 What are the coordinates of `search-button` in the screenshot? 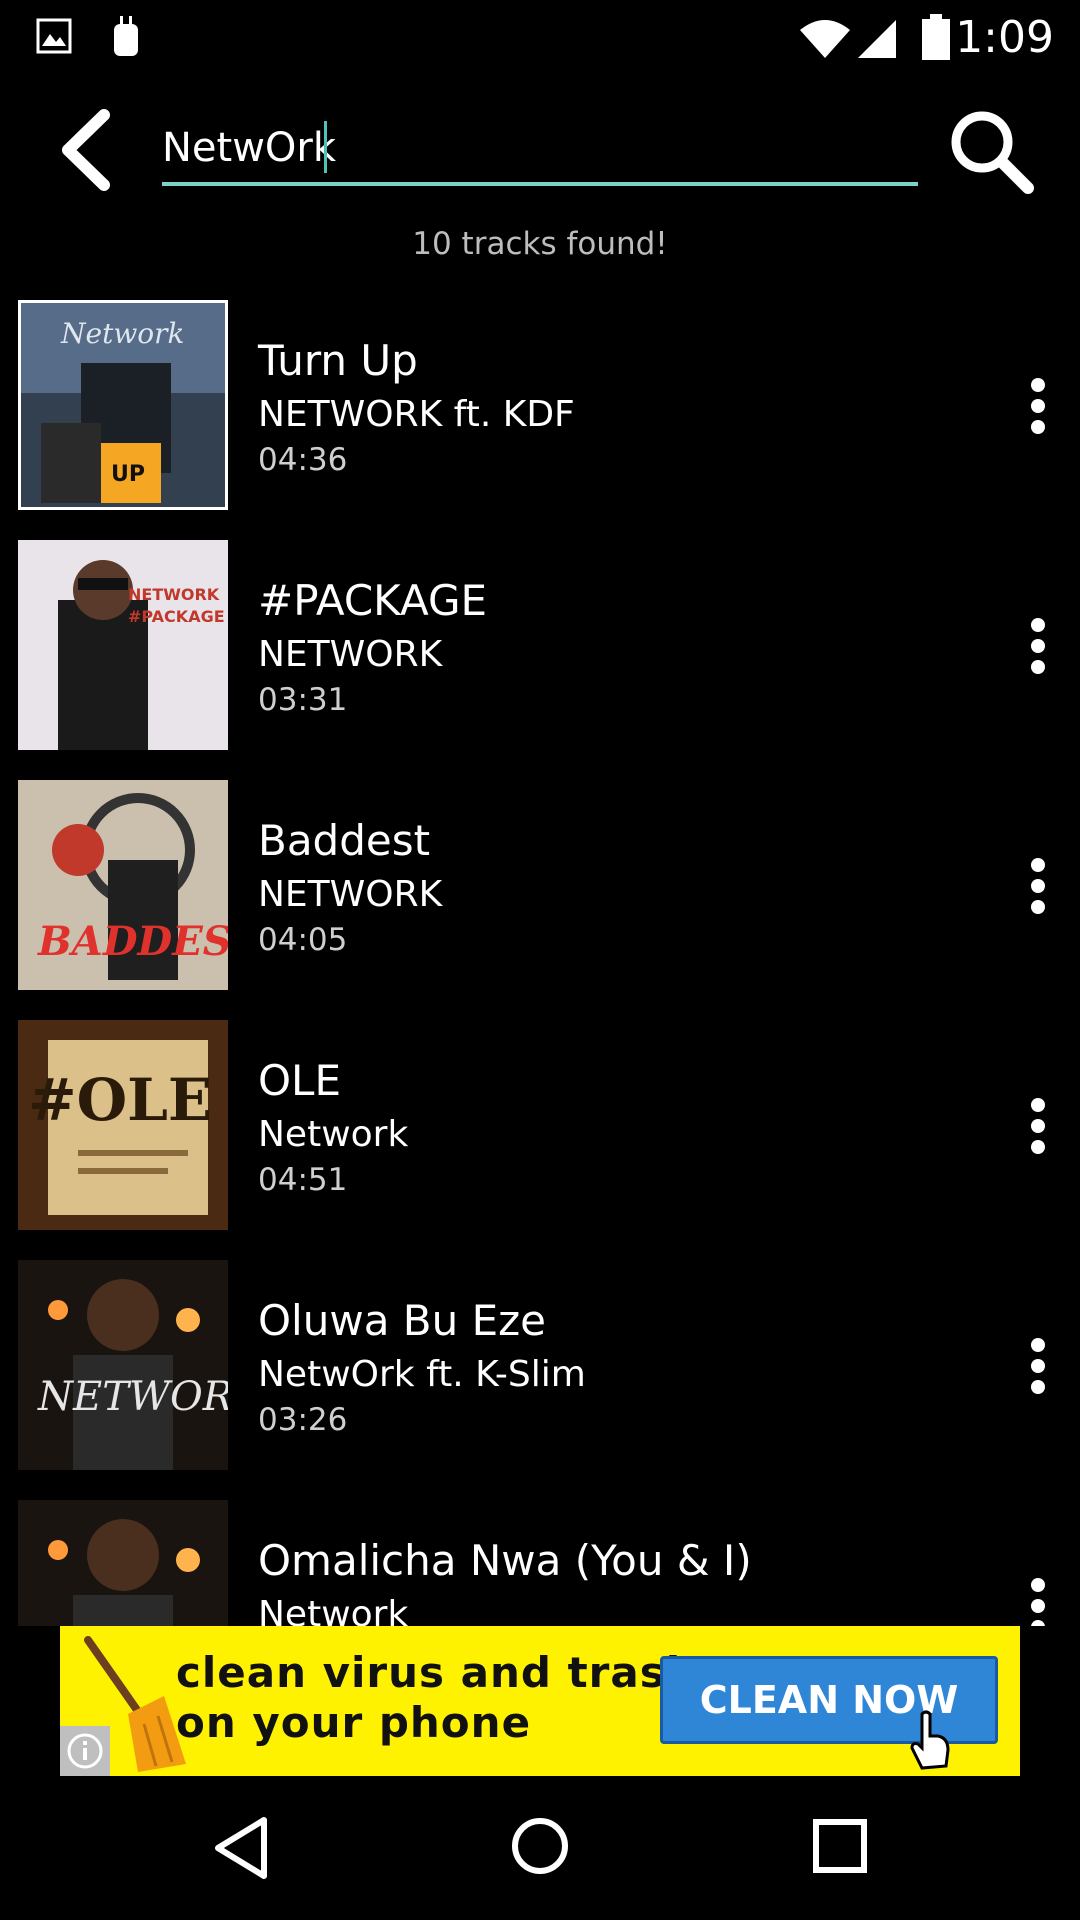 It's located at (990, 150).